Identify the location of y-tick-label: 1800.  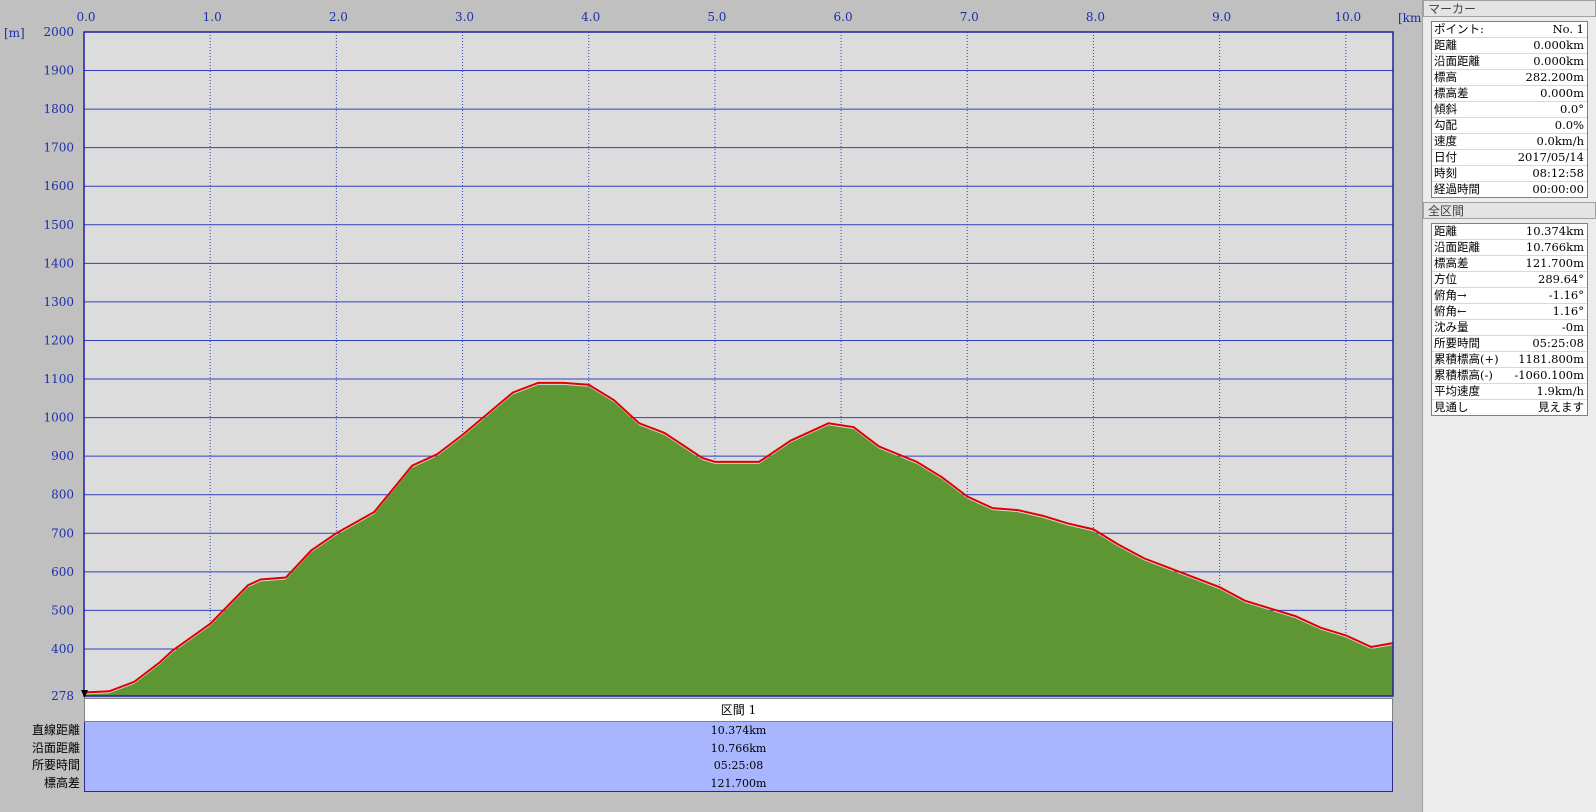
(58, 109).